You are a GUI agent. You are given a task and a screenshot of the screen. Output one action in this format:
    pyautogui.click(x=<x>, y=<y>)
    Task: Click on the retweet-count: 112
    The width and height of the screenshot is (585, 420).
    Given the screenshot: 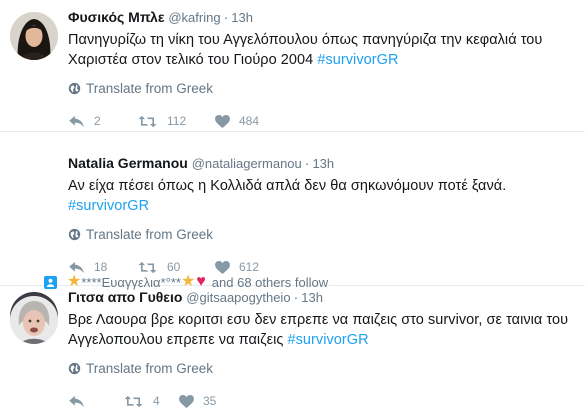 What is the action you would take?
    pyautogui.click(x=177, y=121)
    